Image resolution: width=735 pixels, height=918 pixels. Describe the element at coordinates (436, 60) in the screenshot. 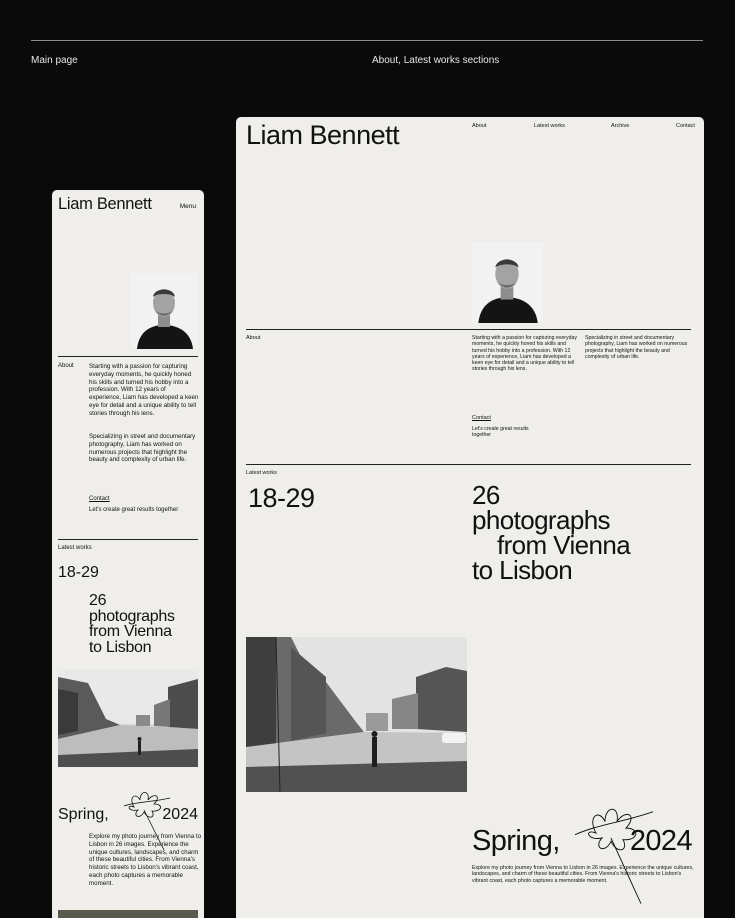

I see `caption-sections: About, Latest works sections` at that location.